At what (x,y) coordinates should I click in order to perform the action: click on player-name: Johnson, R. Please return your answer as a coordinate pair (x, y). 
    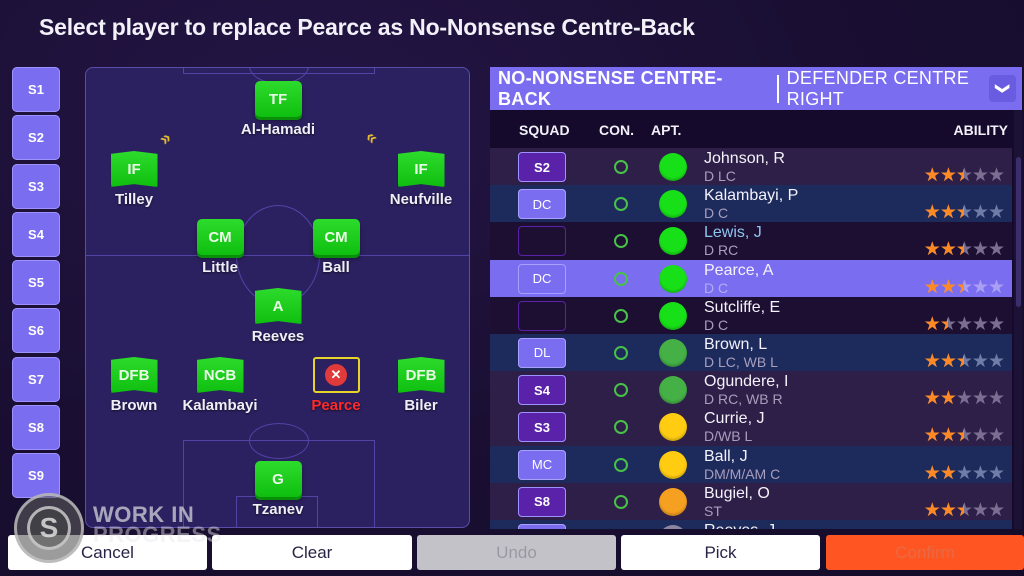
    Looking at the image, I should click on (744, 158).